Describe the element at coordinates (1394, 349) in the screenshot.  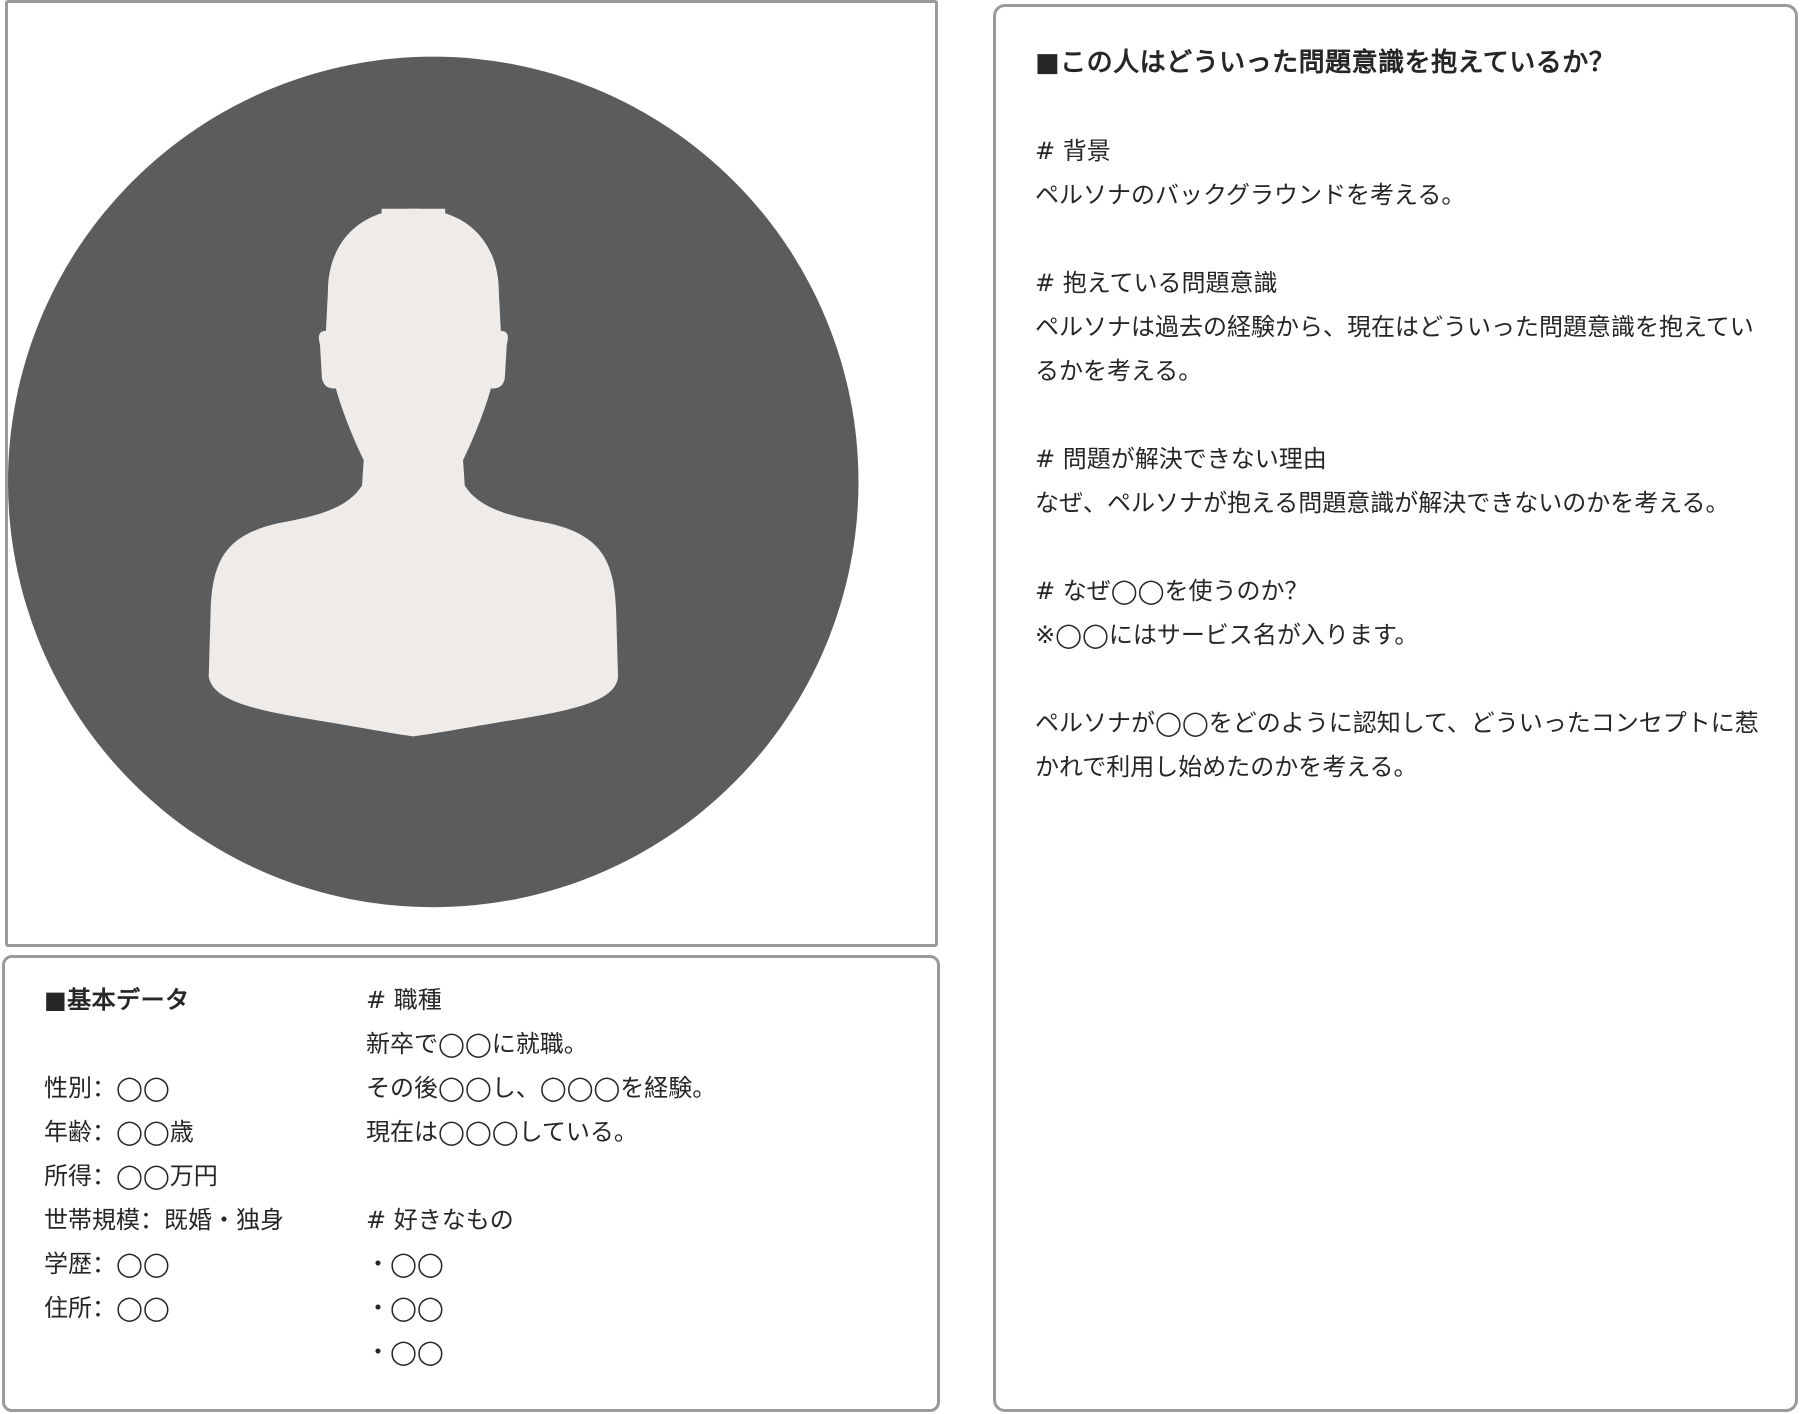
I see `section-text: ペルソナは過去の経験から、現在はどういった問題意識を抱えているかを考える。` at that location.